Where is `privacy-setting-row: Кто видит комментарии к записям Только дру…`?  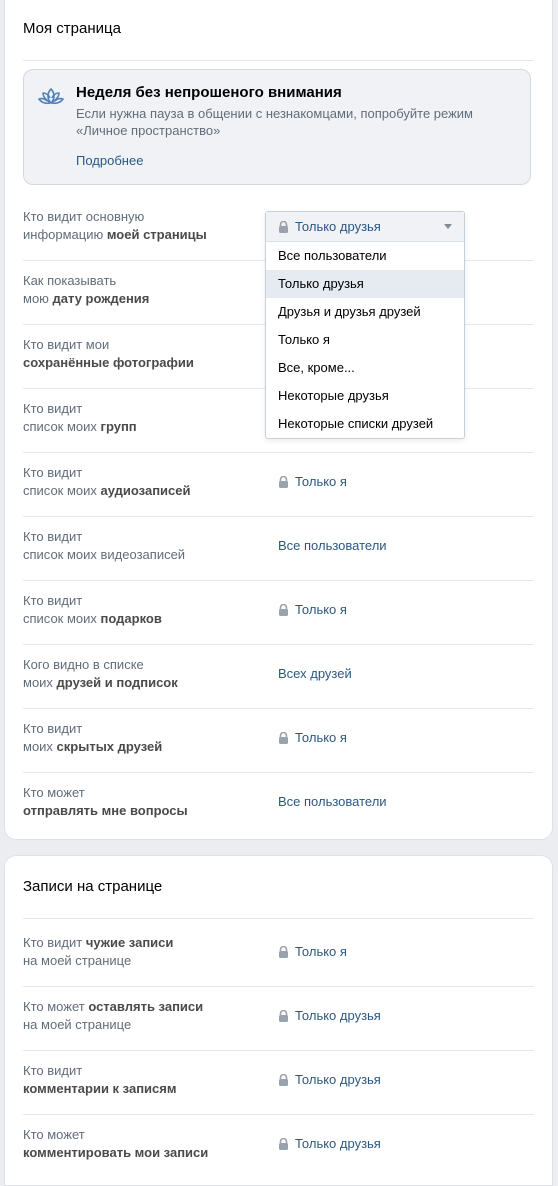 privacy-setting-row: Кто видит комментарии к записям Только дру… is located at coordinates (278, 1083).